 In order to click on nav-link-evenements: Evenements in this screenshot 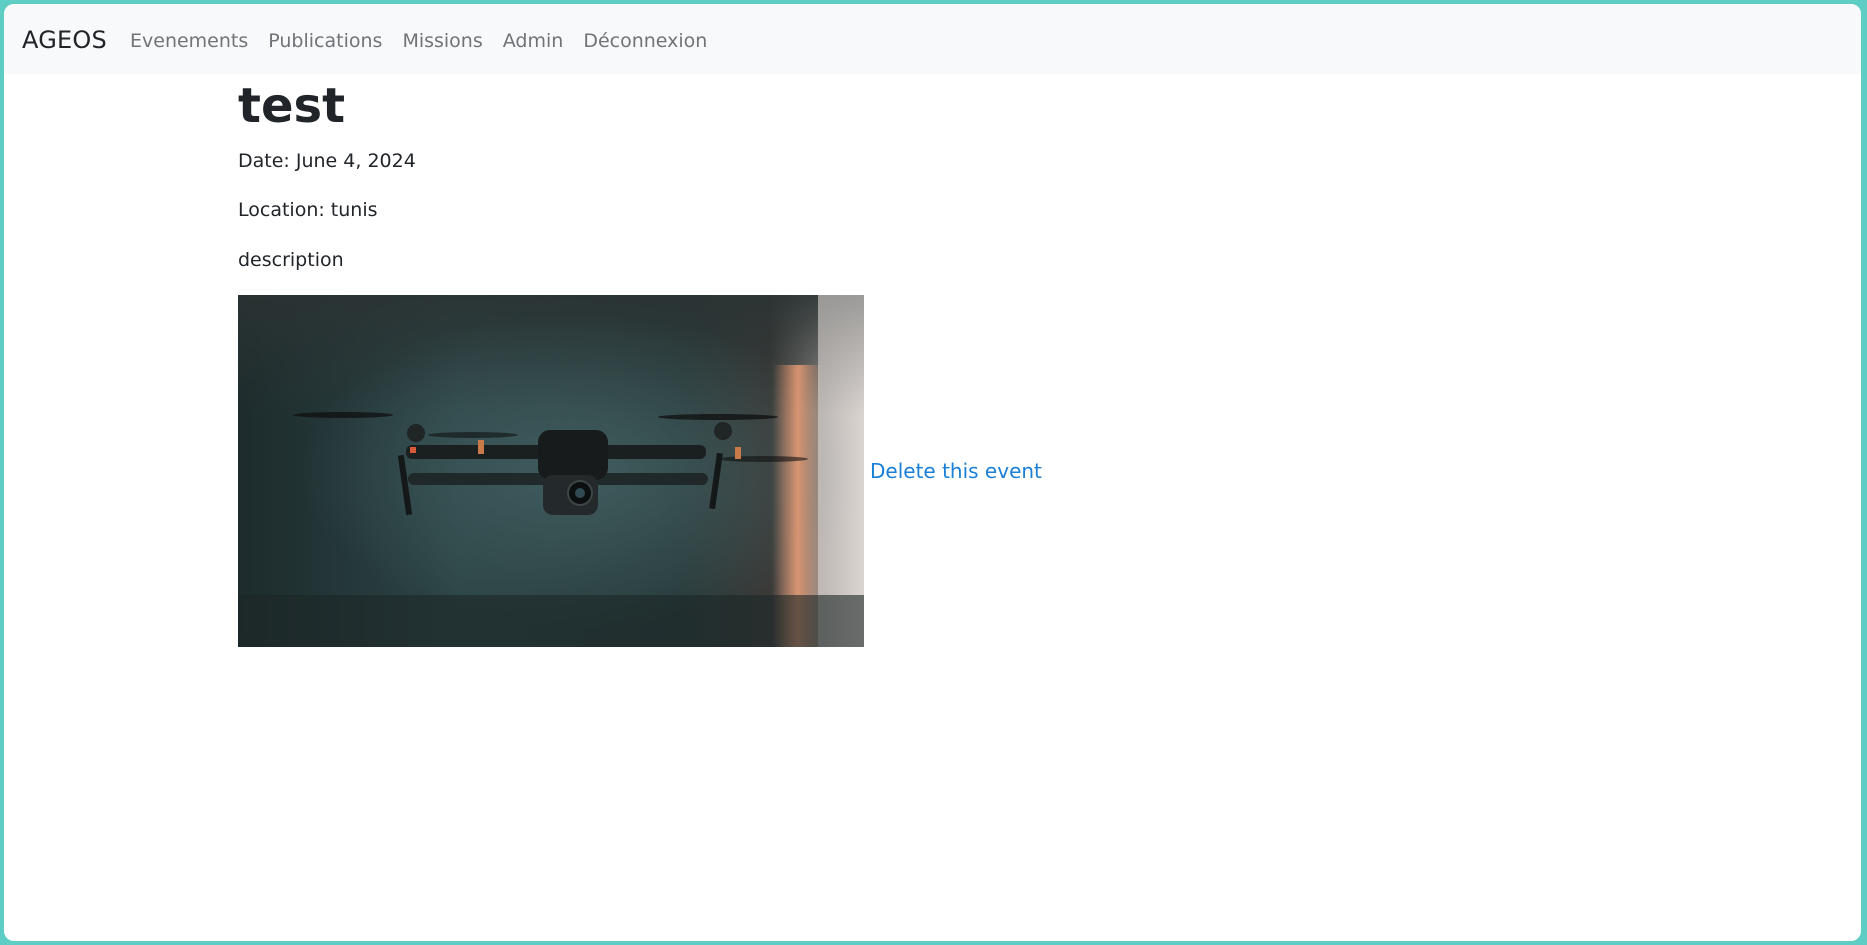, I will do `click(189, 41)`.